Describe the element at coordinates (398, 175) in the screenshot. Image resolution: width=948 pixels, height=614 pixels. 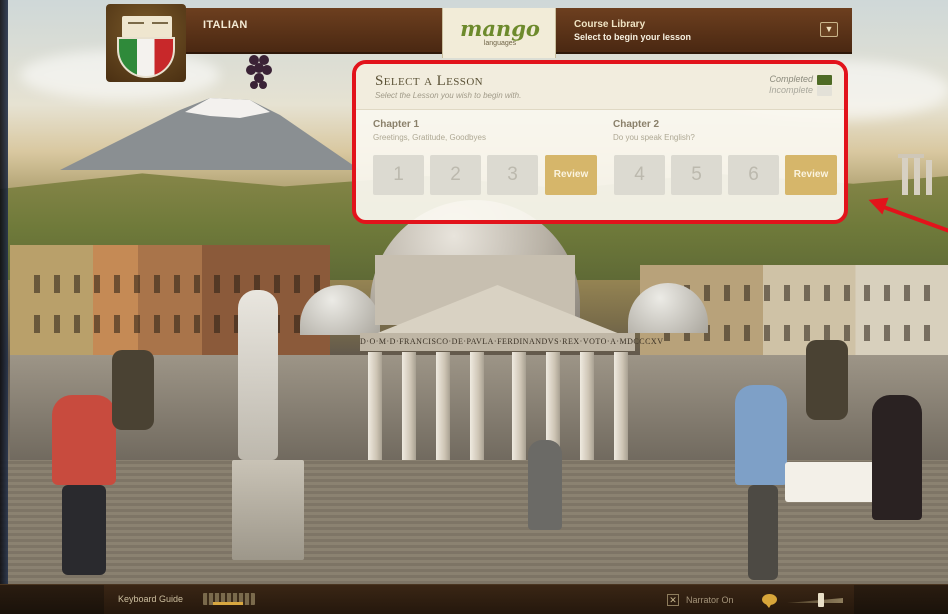
I see `lesson-1-button: 1` at that location.